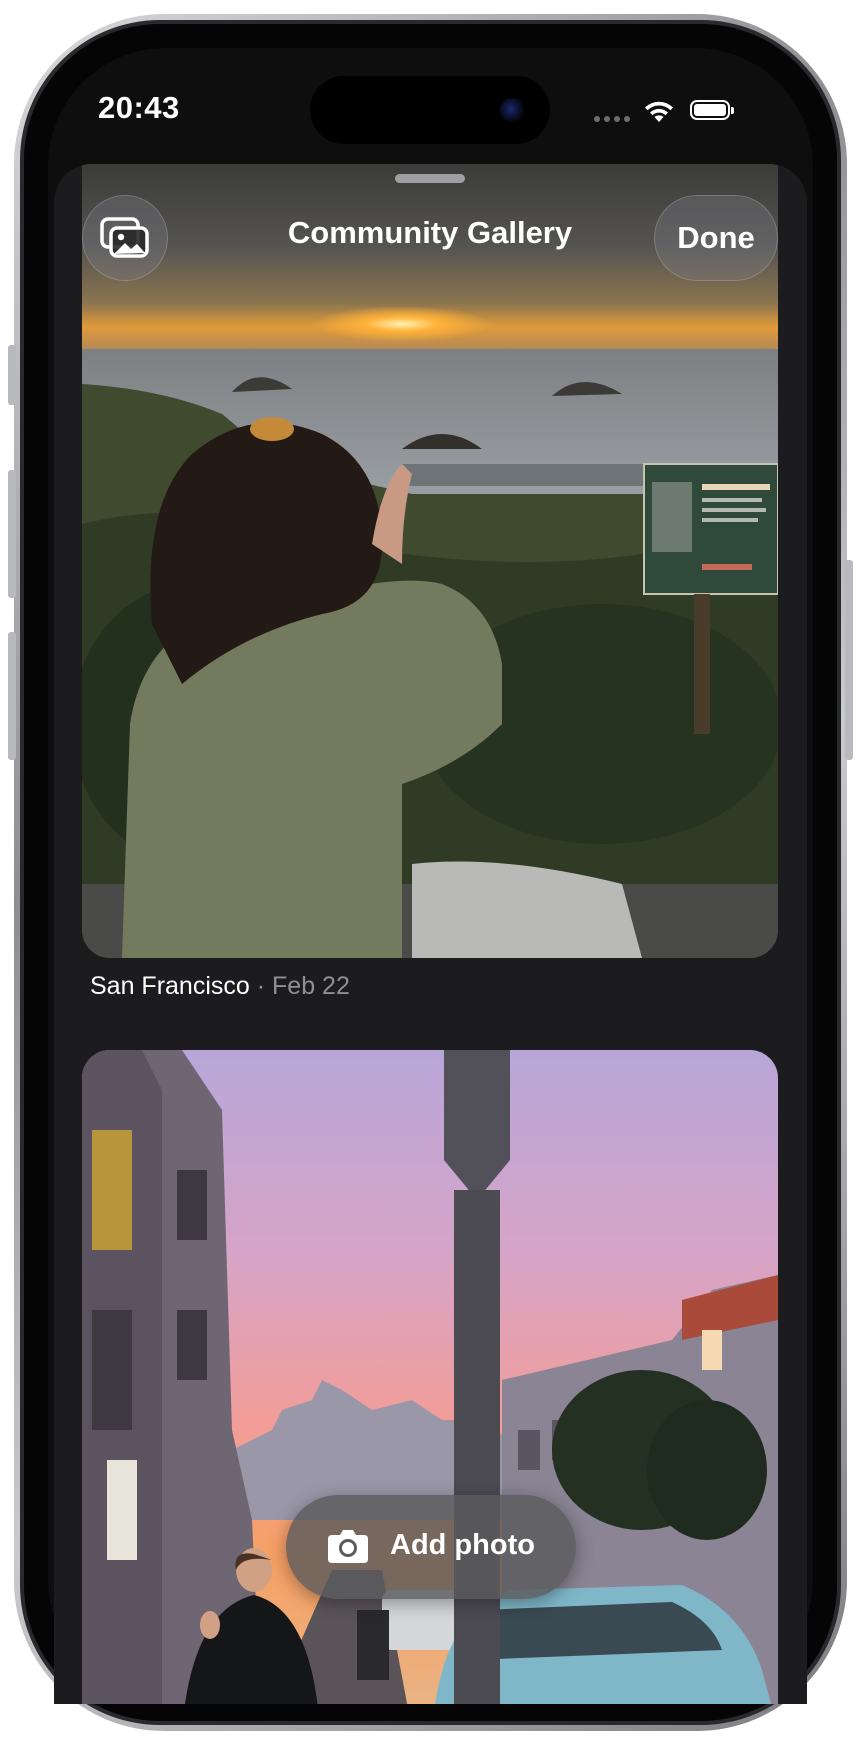  I want to click on post-location: San Francisco, so click(170, 986).